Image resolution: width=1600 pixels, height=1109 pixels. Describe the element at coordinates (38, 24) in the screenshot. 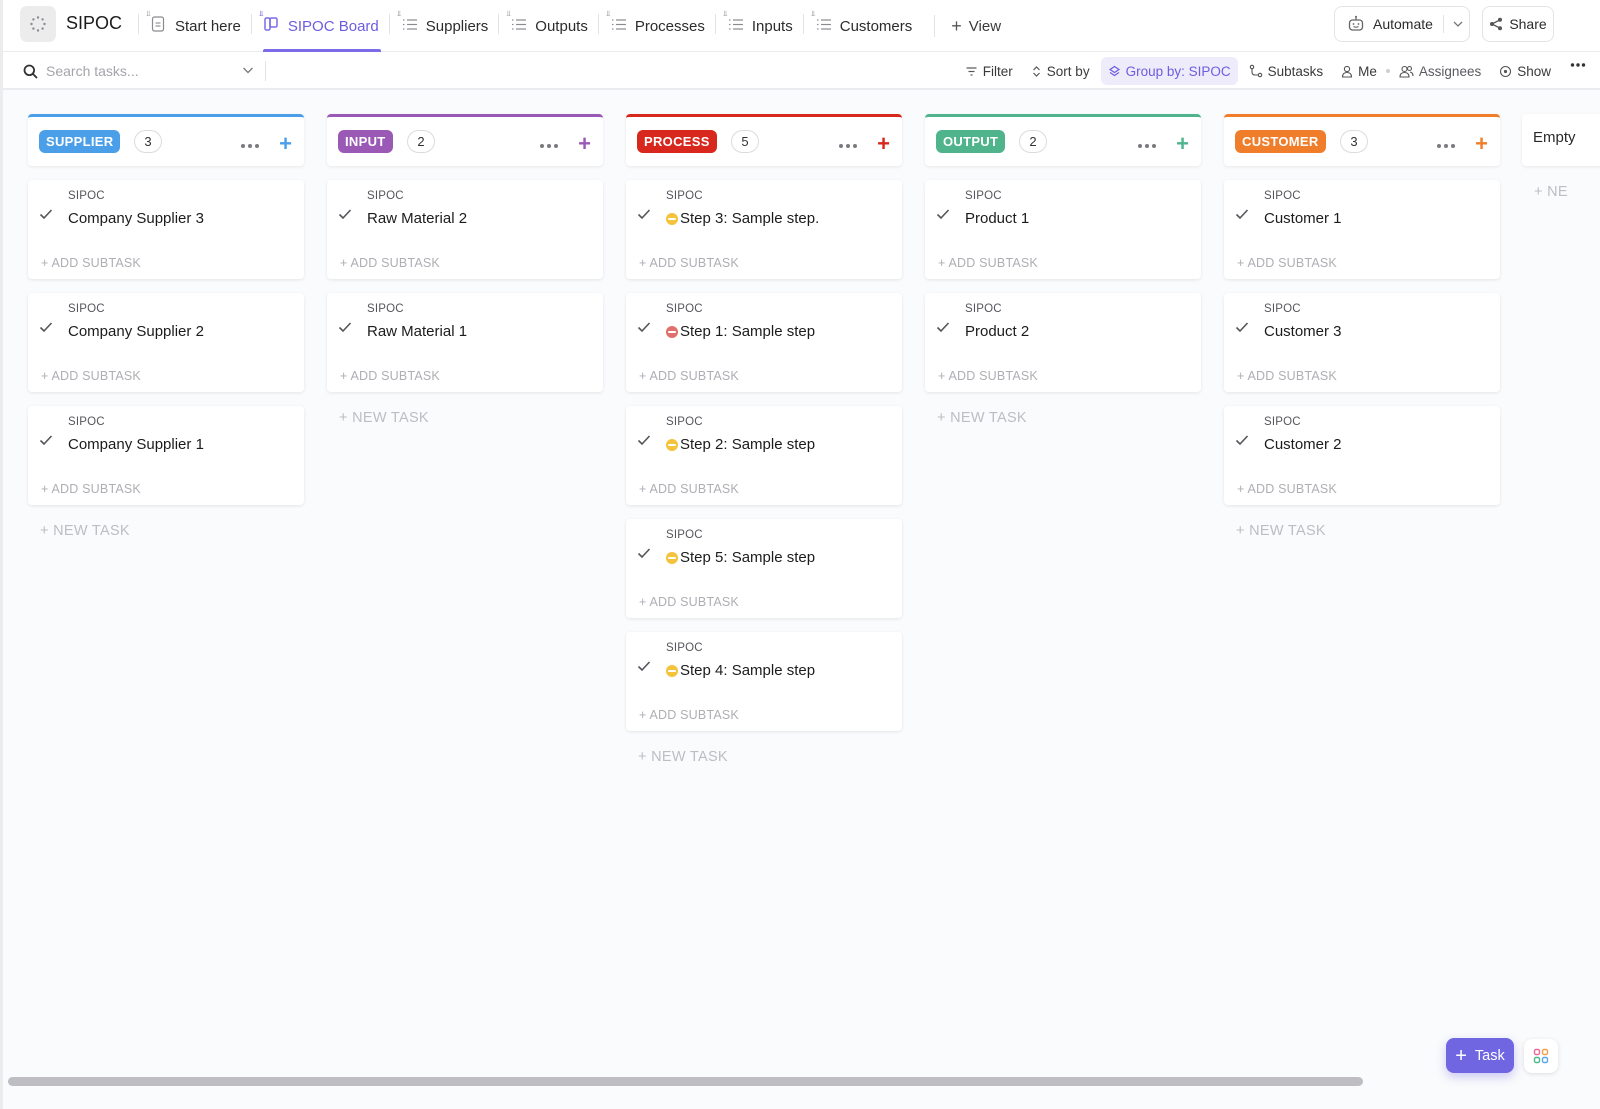

I see `space-icon` at that location.